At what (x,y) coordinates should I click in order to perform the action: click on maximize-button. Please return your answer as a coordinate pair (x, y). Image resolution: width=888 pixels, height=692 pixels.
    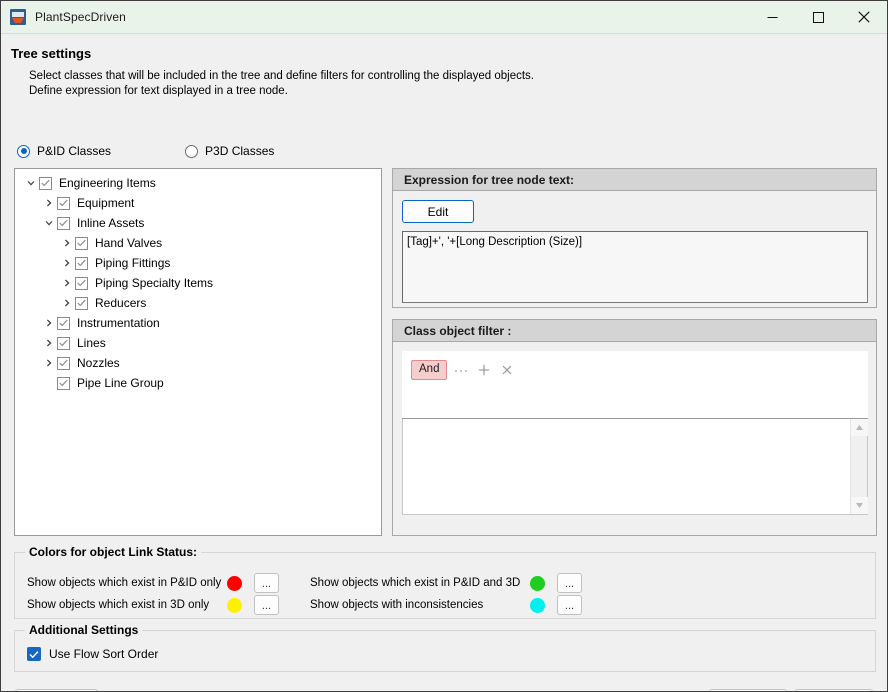
    Looking at the image, I should click on (818, 17).